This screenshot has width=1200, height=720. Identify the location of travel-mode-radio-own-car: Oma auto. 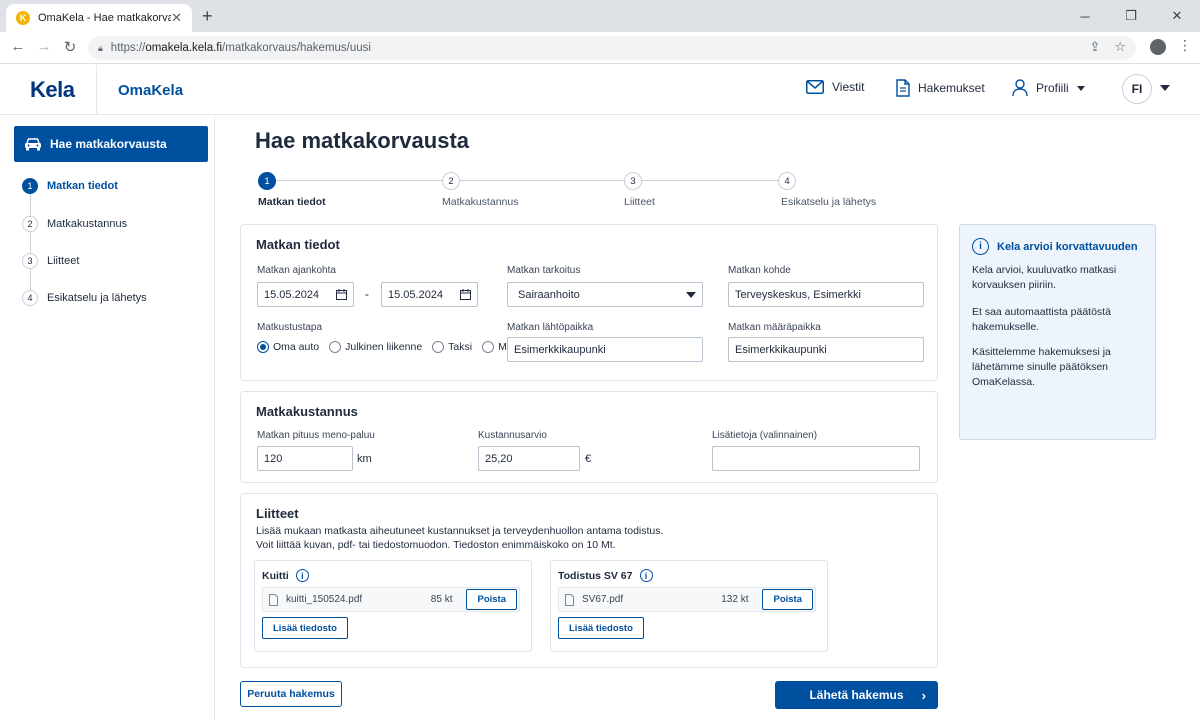
(288, 347).